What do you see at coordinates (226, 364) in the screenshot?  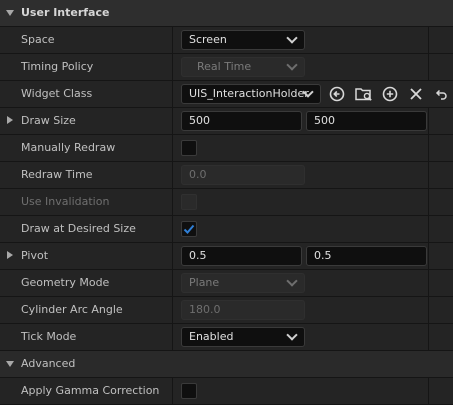 I see `section-advanced: Advanced` at bounding box center [226, 364].